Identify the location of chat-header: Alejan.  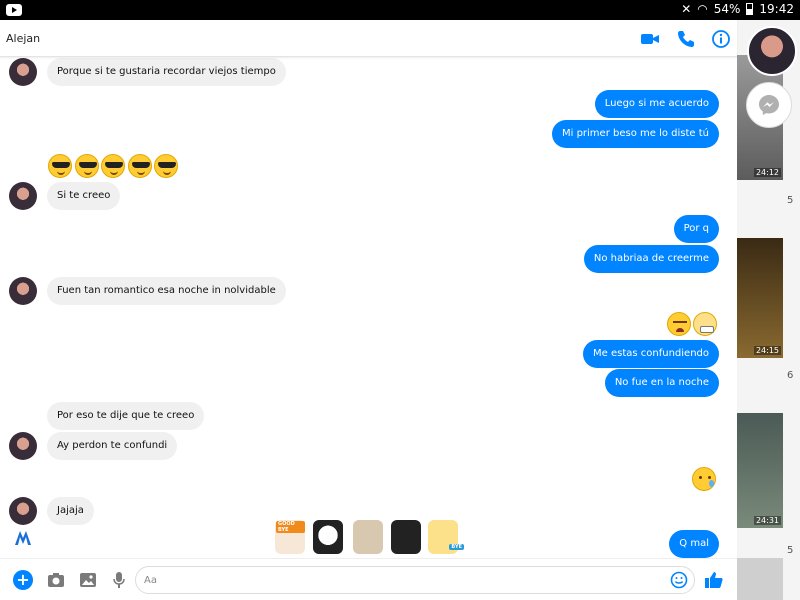
(368, 38).